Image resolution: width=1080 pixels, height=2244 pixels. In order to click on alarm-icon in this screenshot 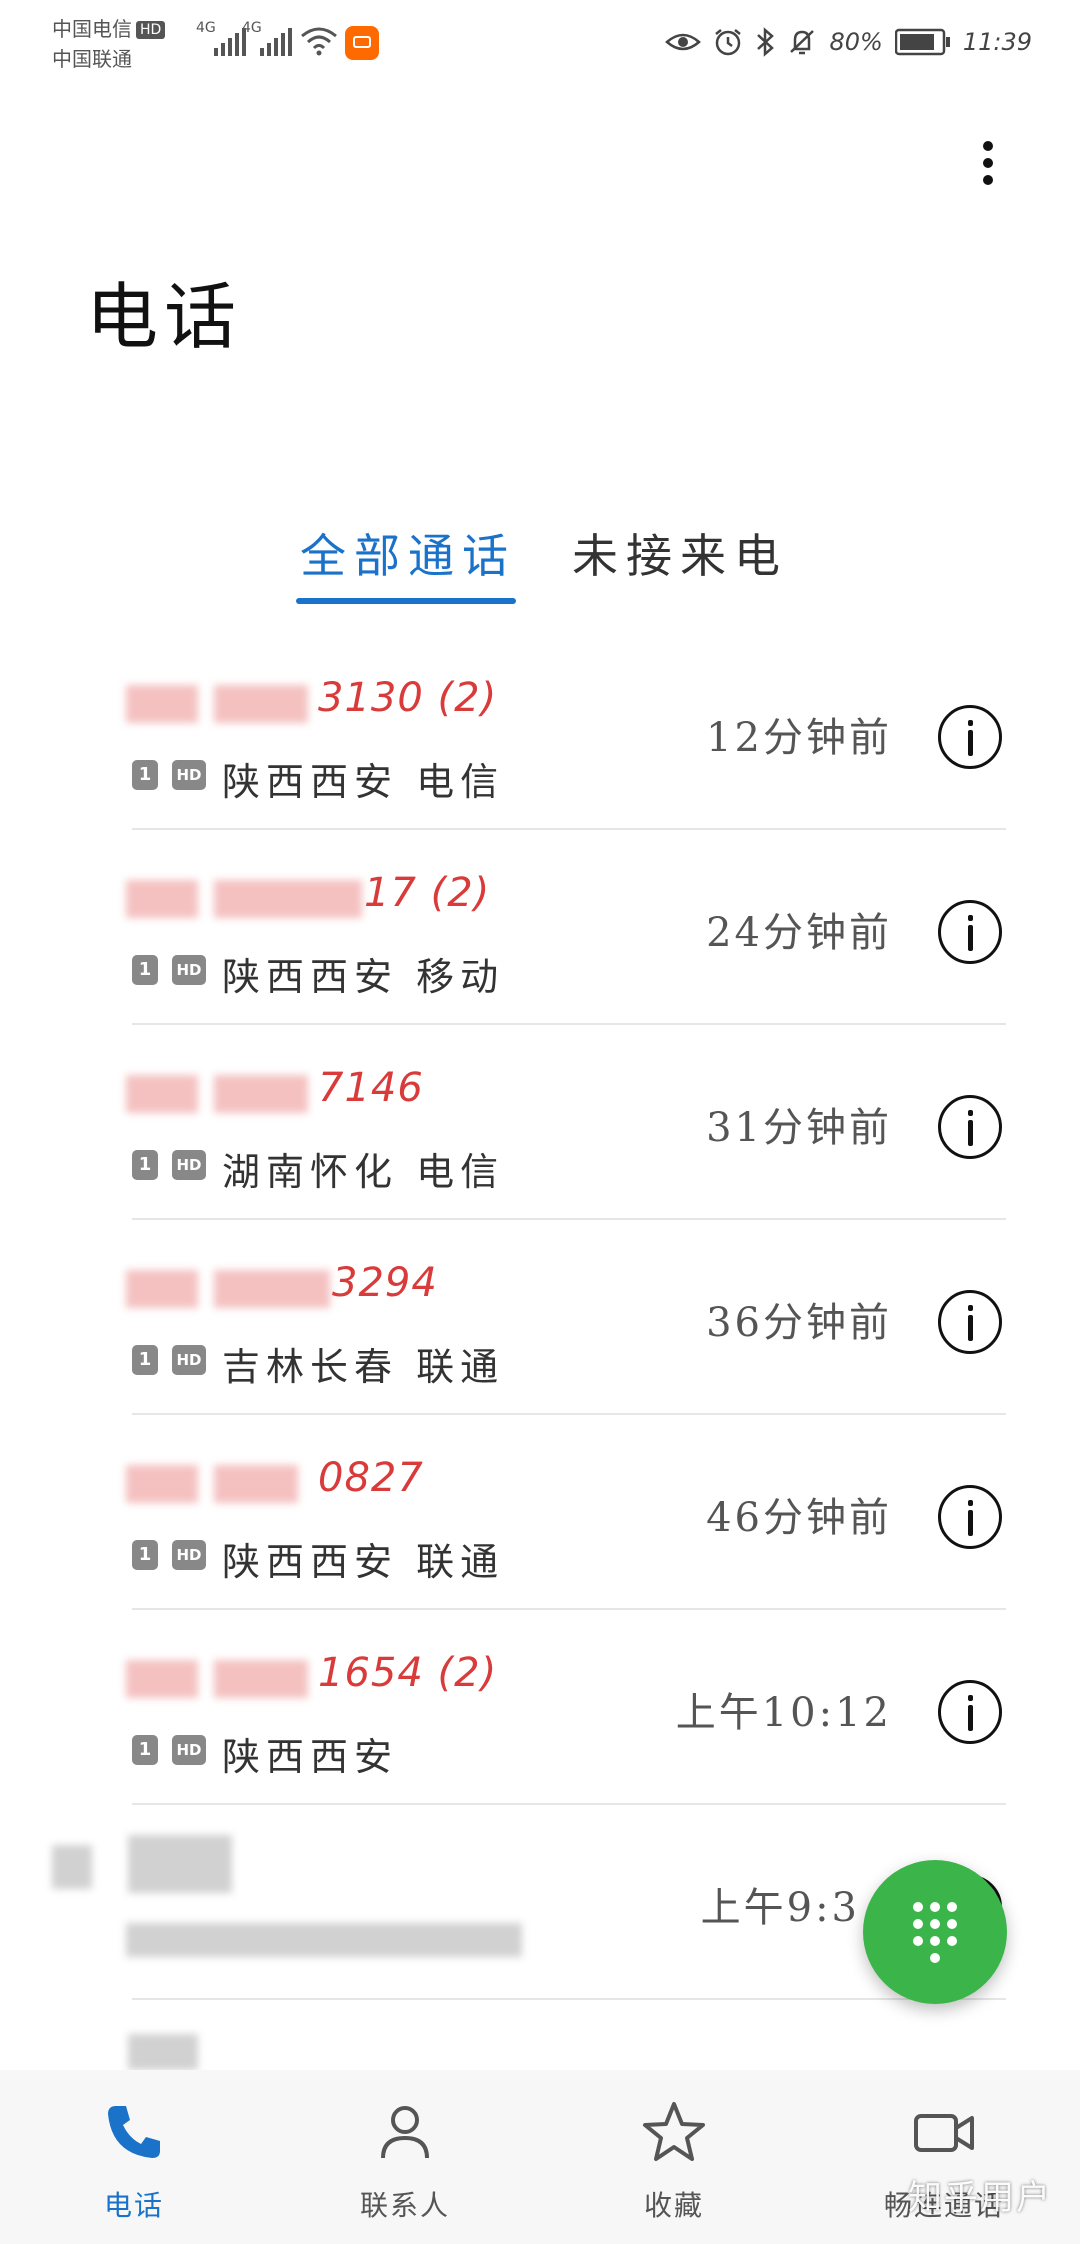, I will do `click(728, 42)`.